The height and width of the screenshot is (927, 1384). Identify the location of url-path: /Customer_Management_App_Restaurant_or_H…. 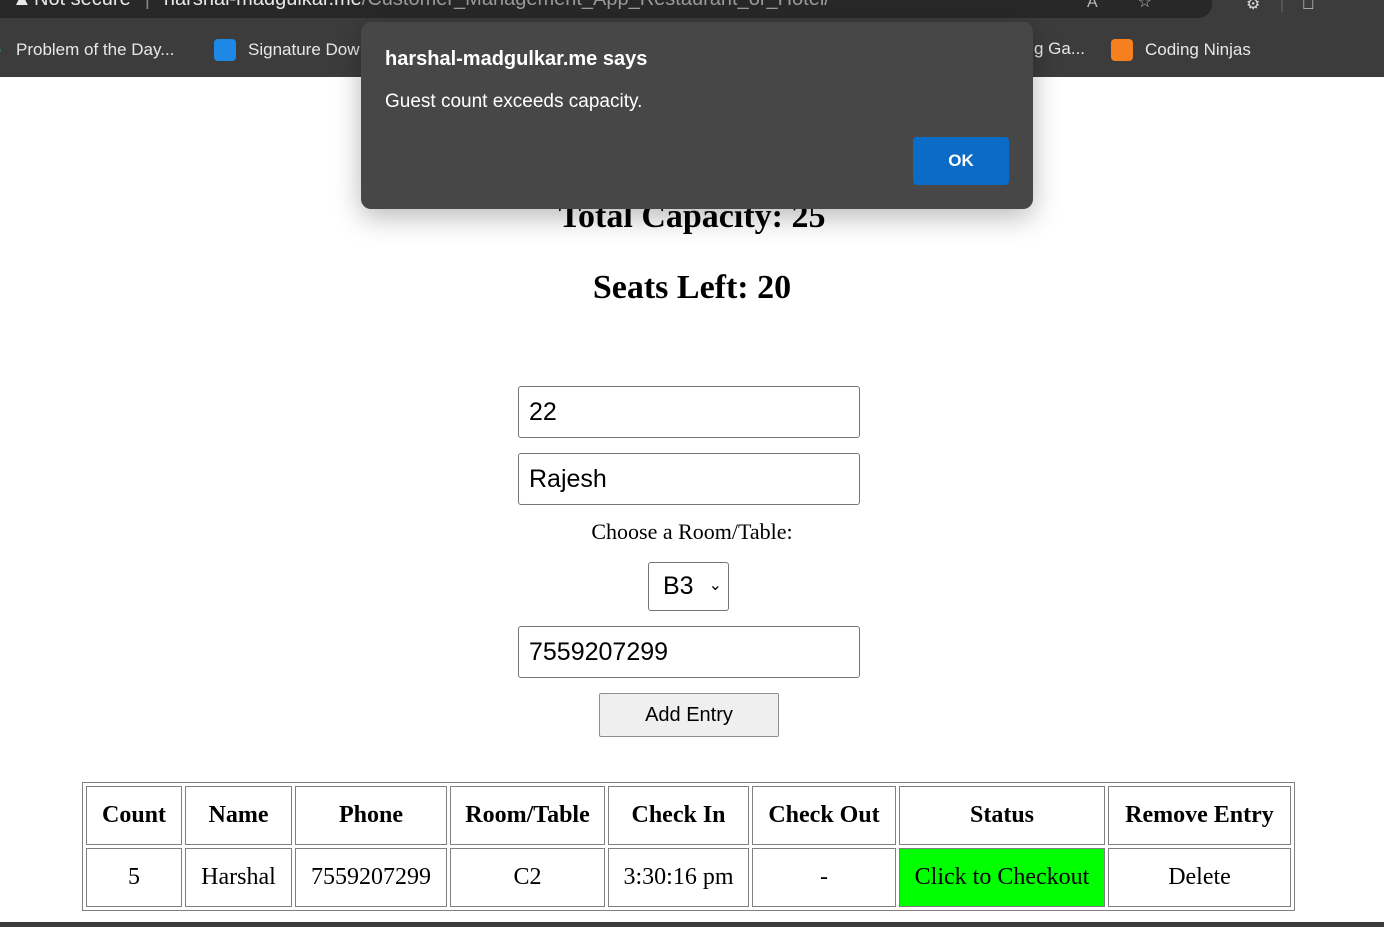
(596, 5).